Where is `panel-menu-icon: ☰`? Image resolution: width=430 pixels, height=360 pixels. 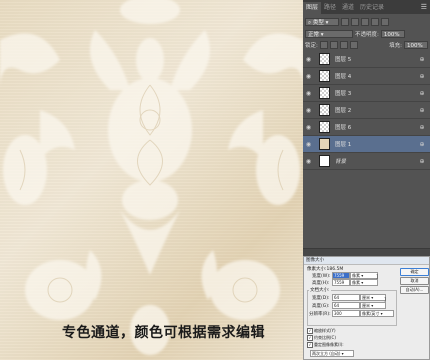
panel-menu-icon: ☰ is located at coordinates (424, 7).